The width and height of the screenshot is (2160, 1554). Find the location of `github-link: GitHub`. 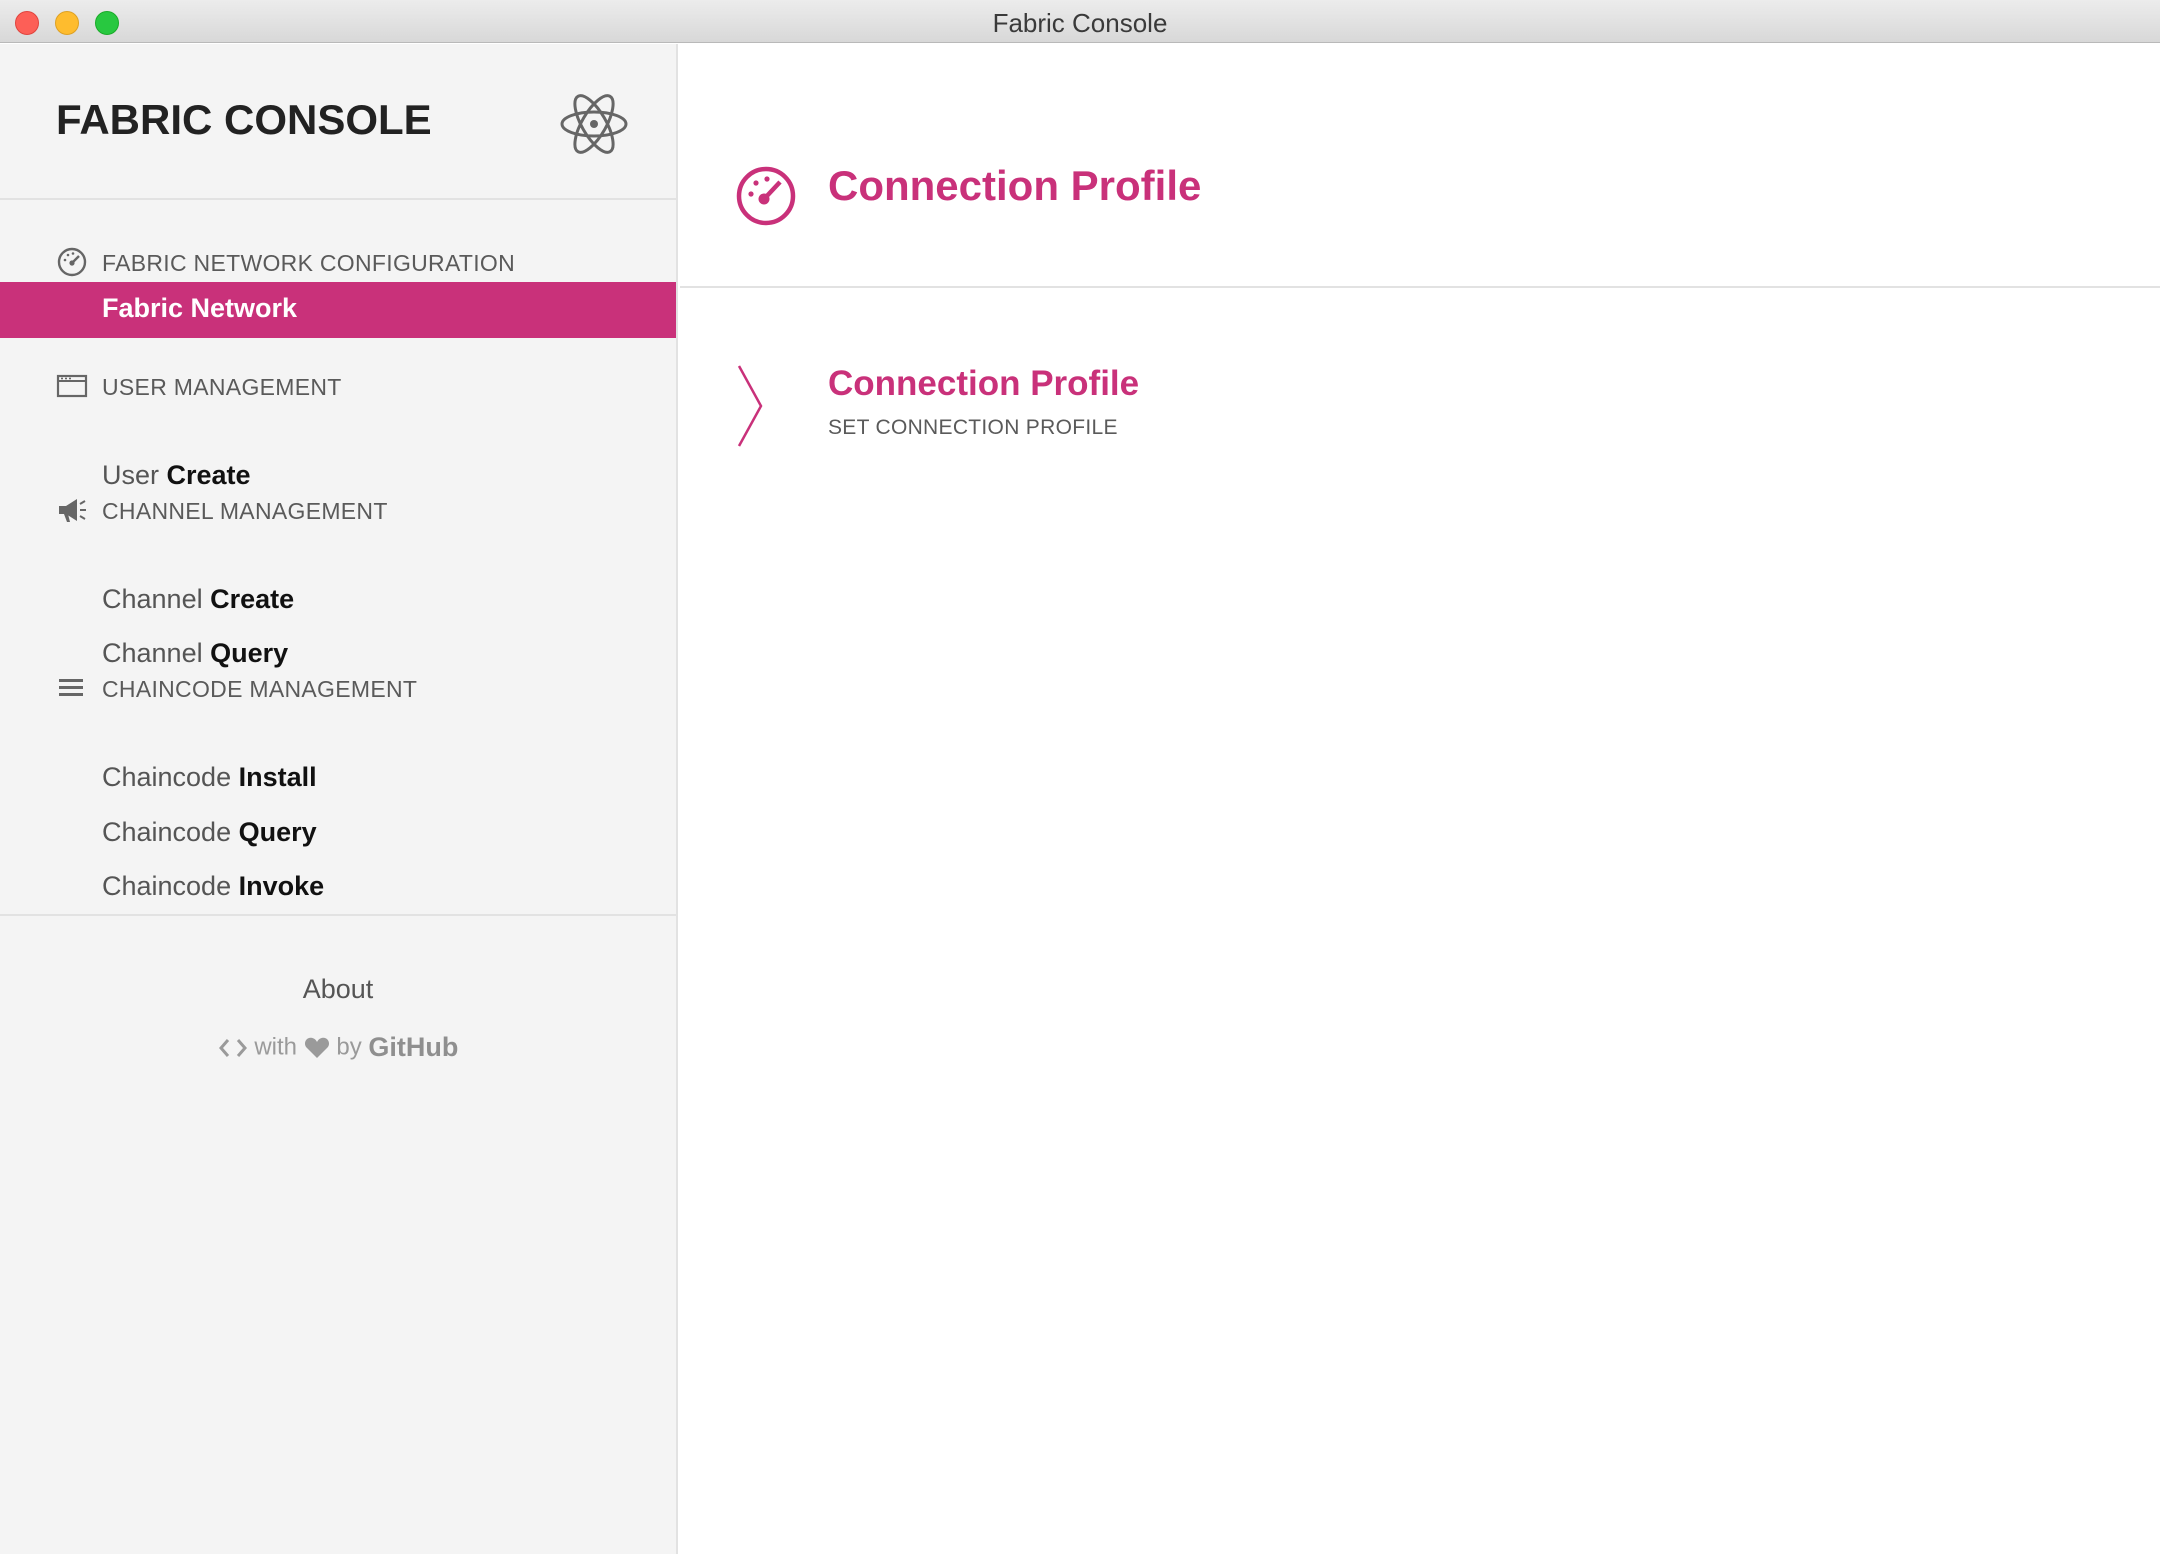

github-link: GitHub is located at coordinates (413, 1047).